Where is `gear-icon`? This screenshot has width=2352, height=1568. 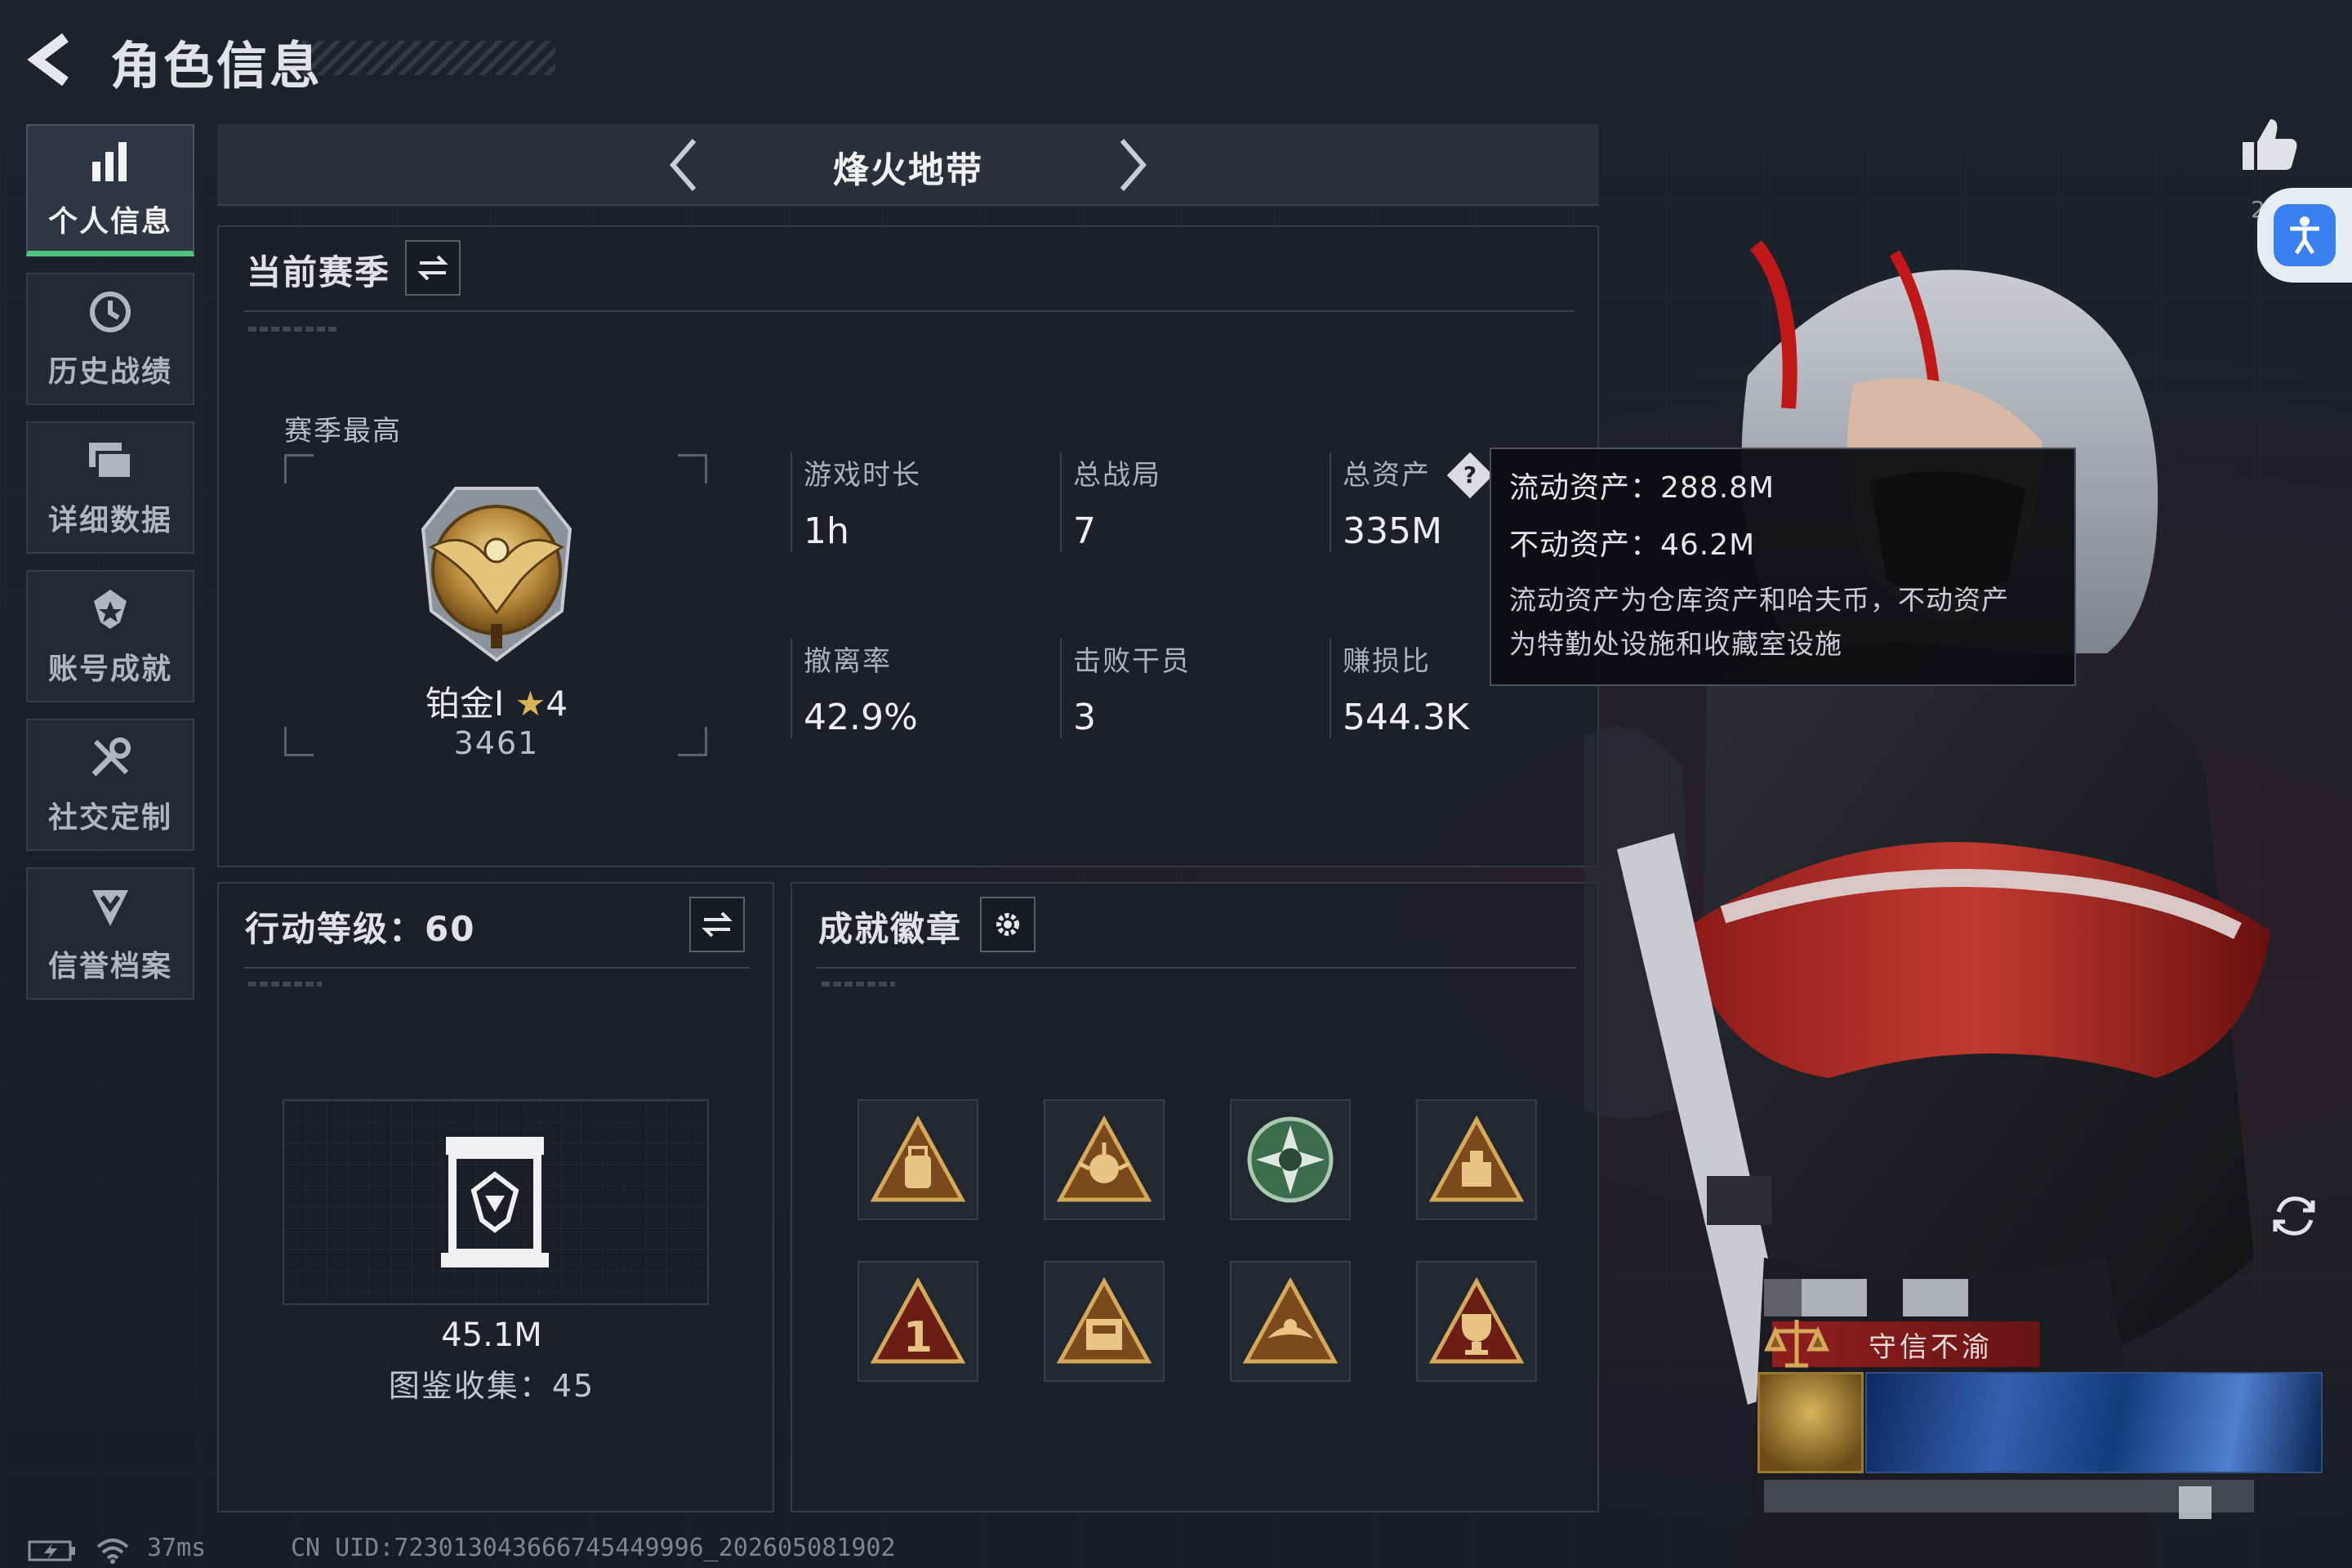 gear-icon is located at coordinates (1007, 924).